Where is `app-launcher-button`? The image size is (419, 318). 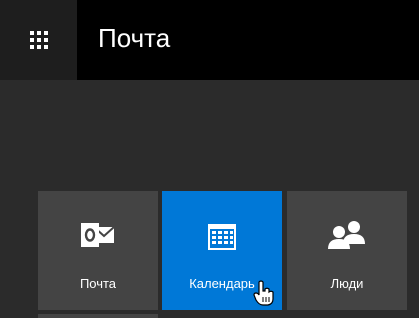
app-launcher-button is located at coordinates (38, 40).